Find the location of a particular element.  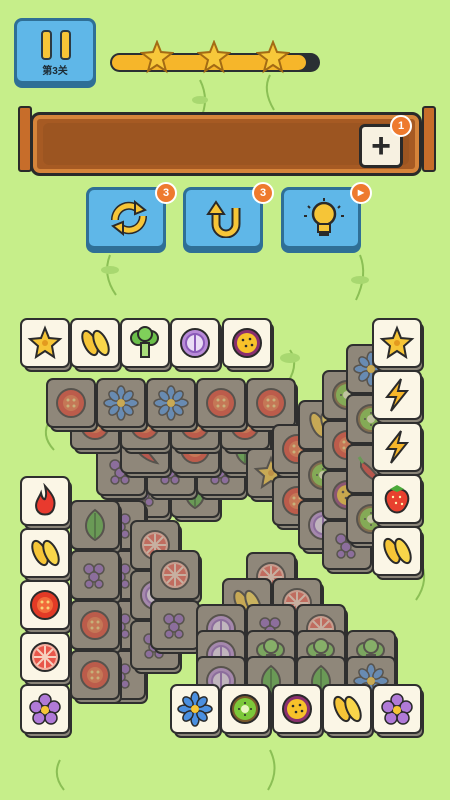

shuffle-icon is located at coordinates (129, 218).